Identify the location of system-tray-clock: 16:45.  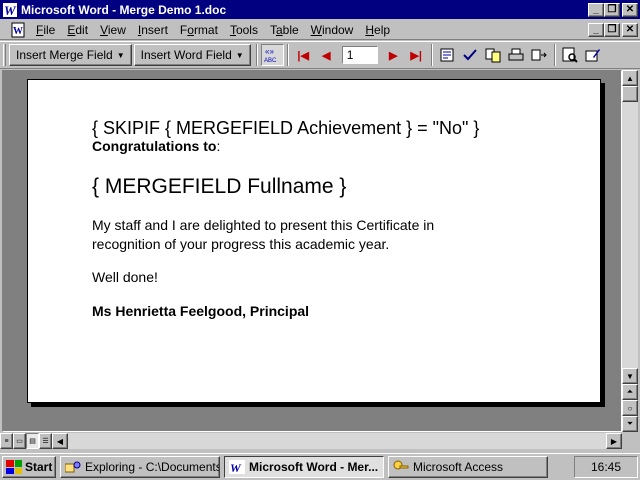
(606, 467).